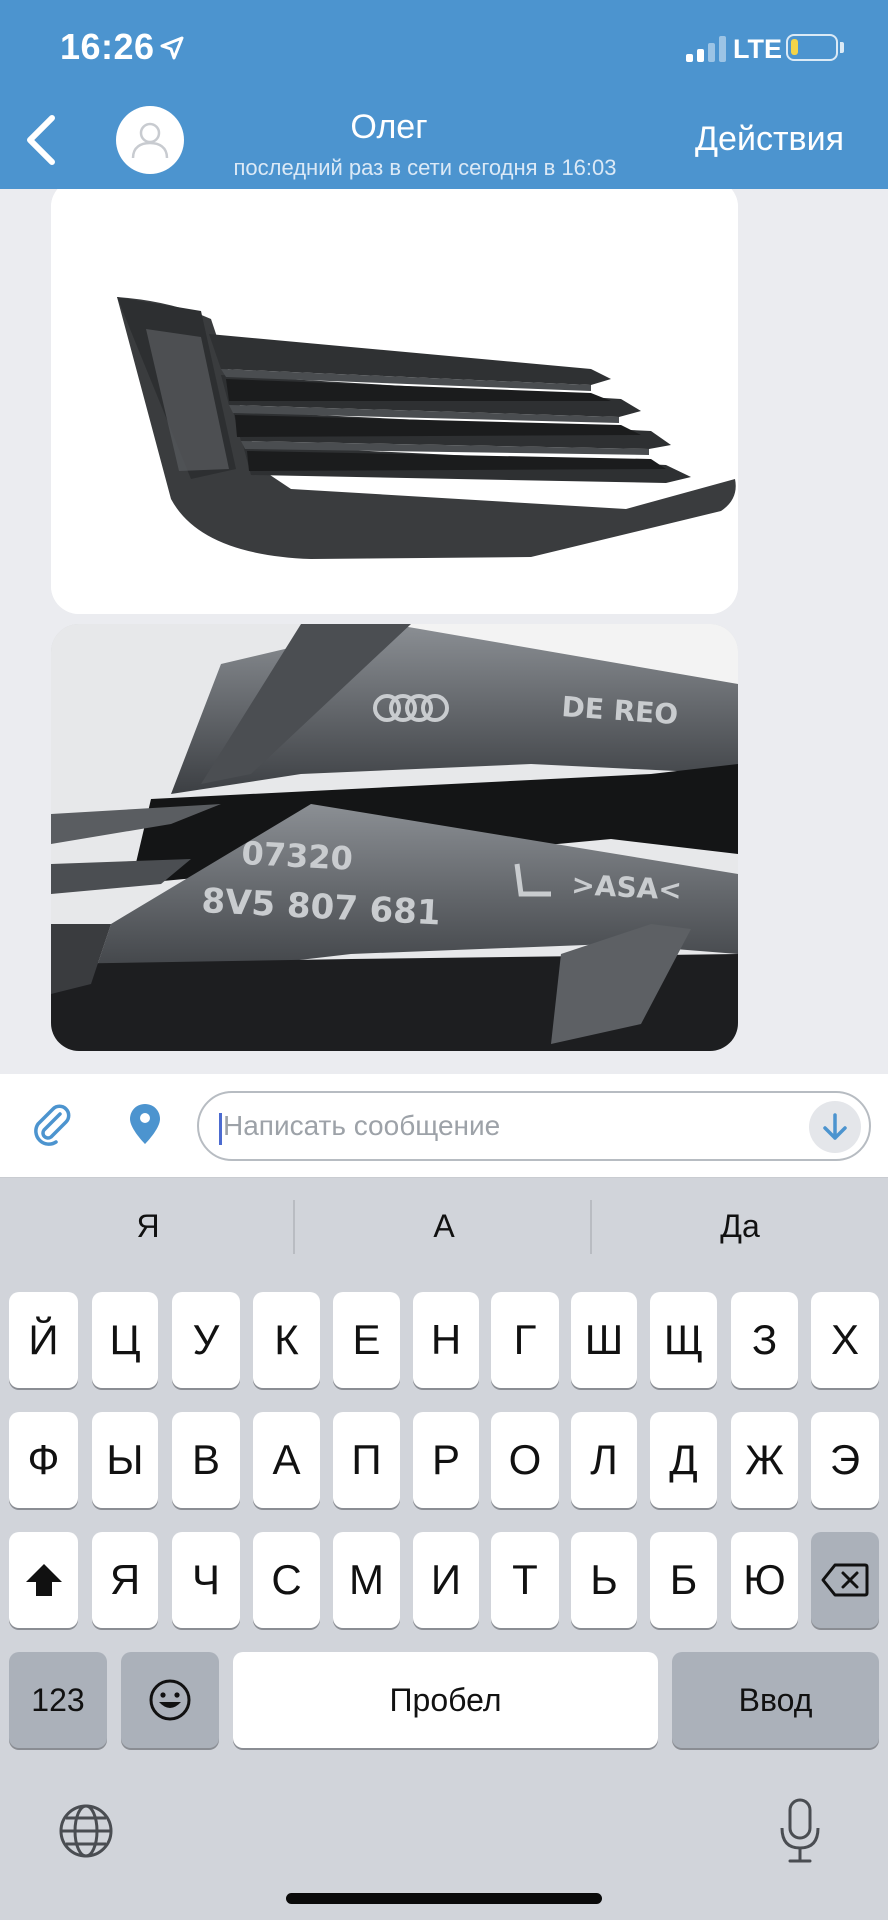 The height and width of the screenshot is (1920, 888). I want to click on suggestion-1: Я, so click(148, 1226).